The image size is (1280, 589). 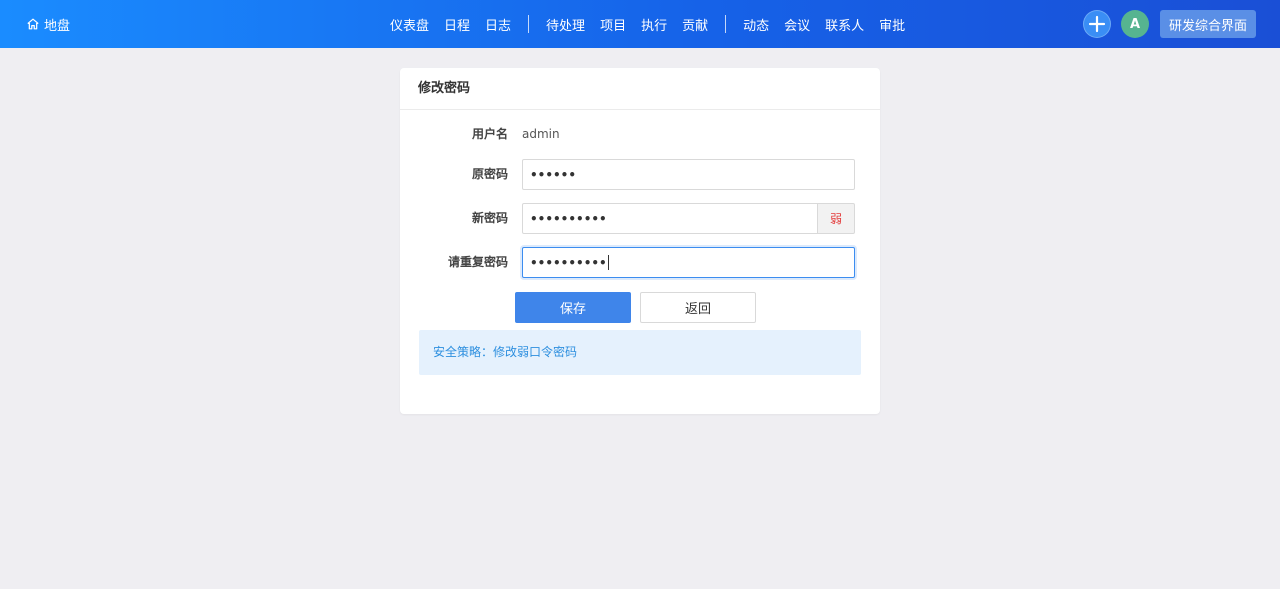 What do you see at coordinates (489, 218) in the screenshot?
I see `new-password-label: 新密码` at bounding box center [489, 218].